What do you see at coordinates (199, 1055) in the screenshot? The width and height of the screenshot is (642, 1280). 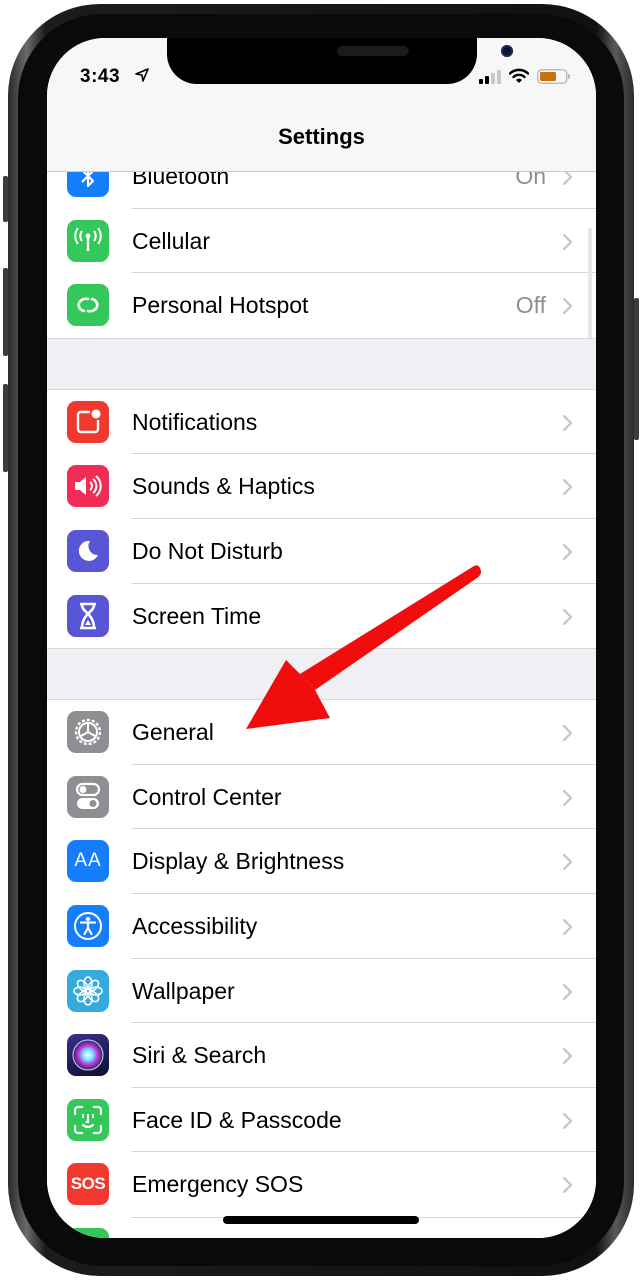 I see `row-label: Siri & Search` at bounding box center [199, 1055].